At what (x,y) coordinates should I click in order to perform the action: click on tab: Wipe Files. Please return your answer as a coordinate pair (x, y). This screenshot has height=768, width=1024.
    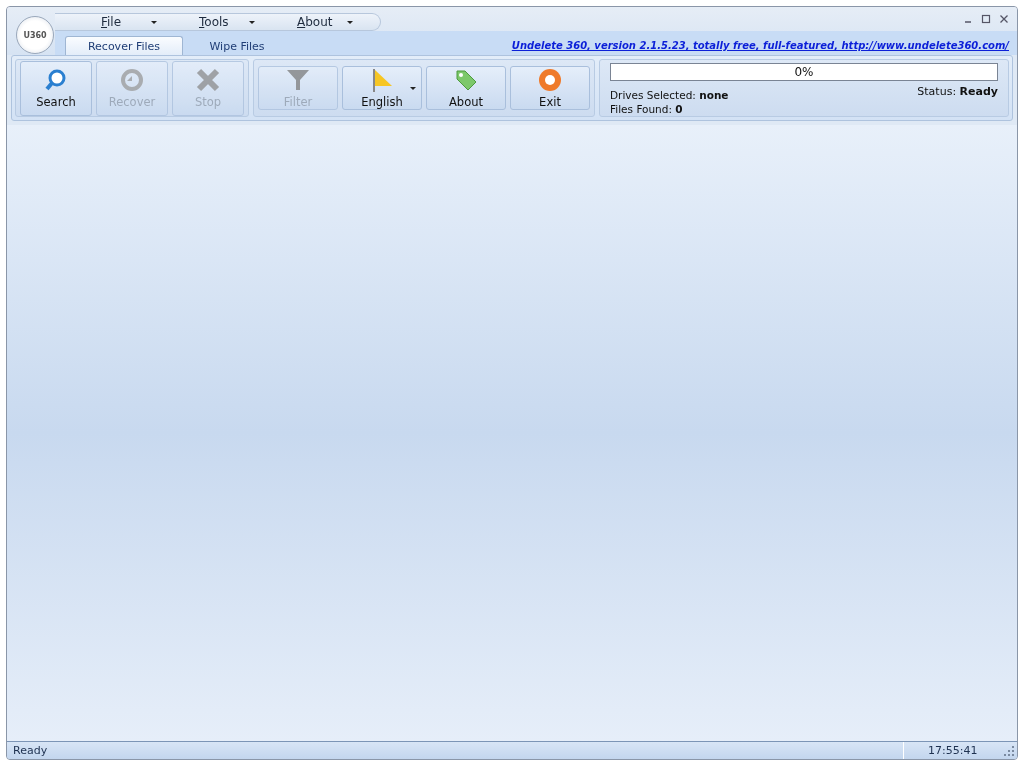
    Looking at the image, I should click on (237, 45).